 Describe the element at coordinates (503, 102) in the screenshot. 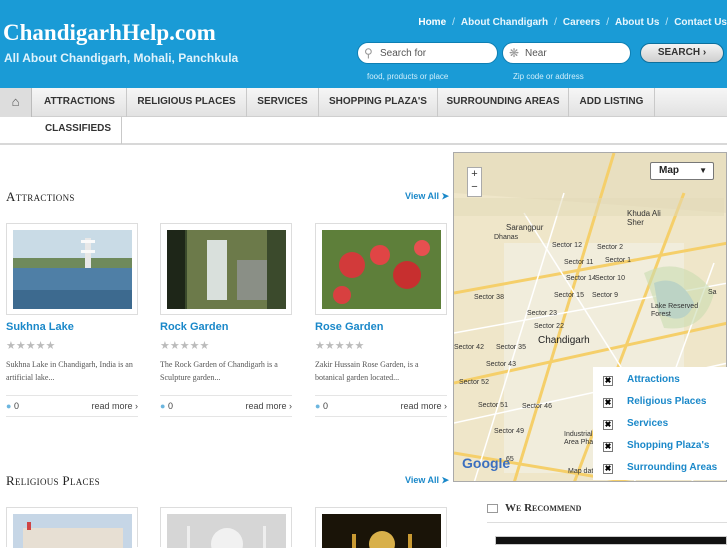

I see `menu-surrounding-areas: SURROUNDING AREAS` at that location.